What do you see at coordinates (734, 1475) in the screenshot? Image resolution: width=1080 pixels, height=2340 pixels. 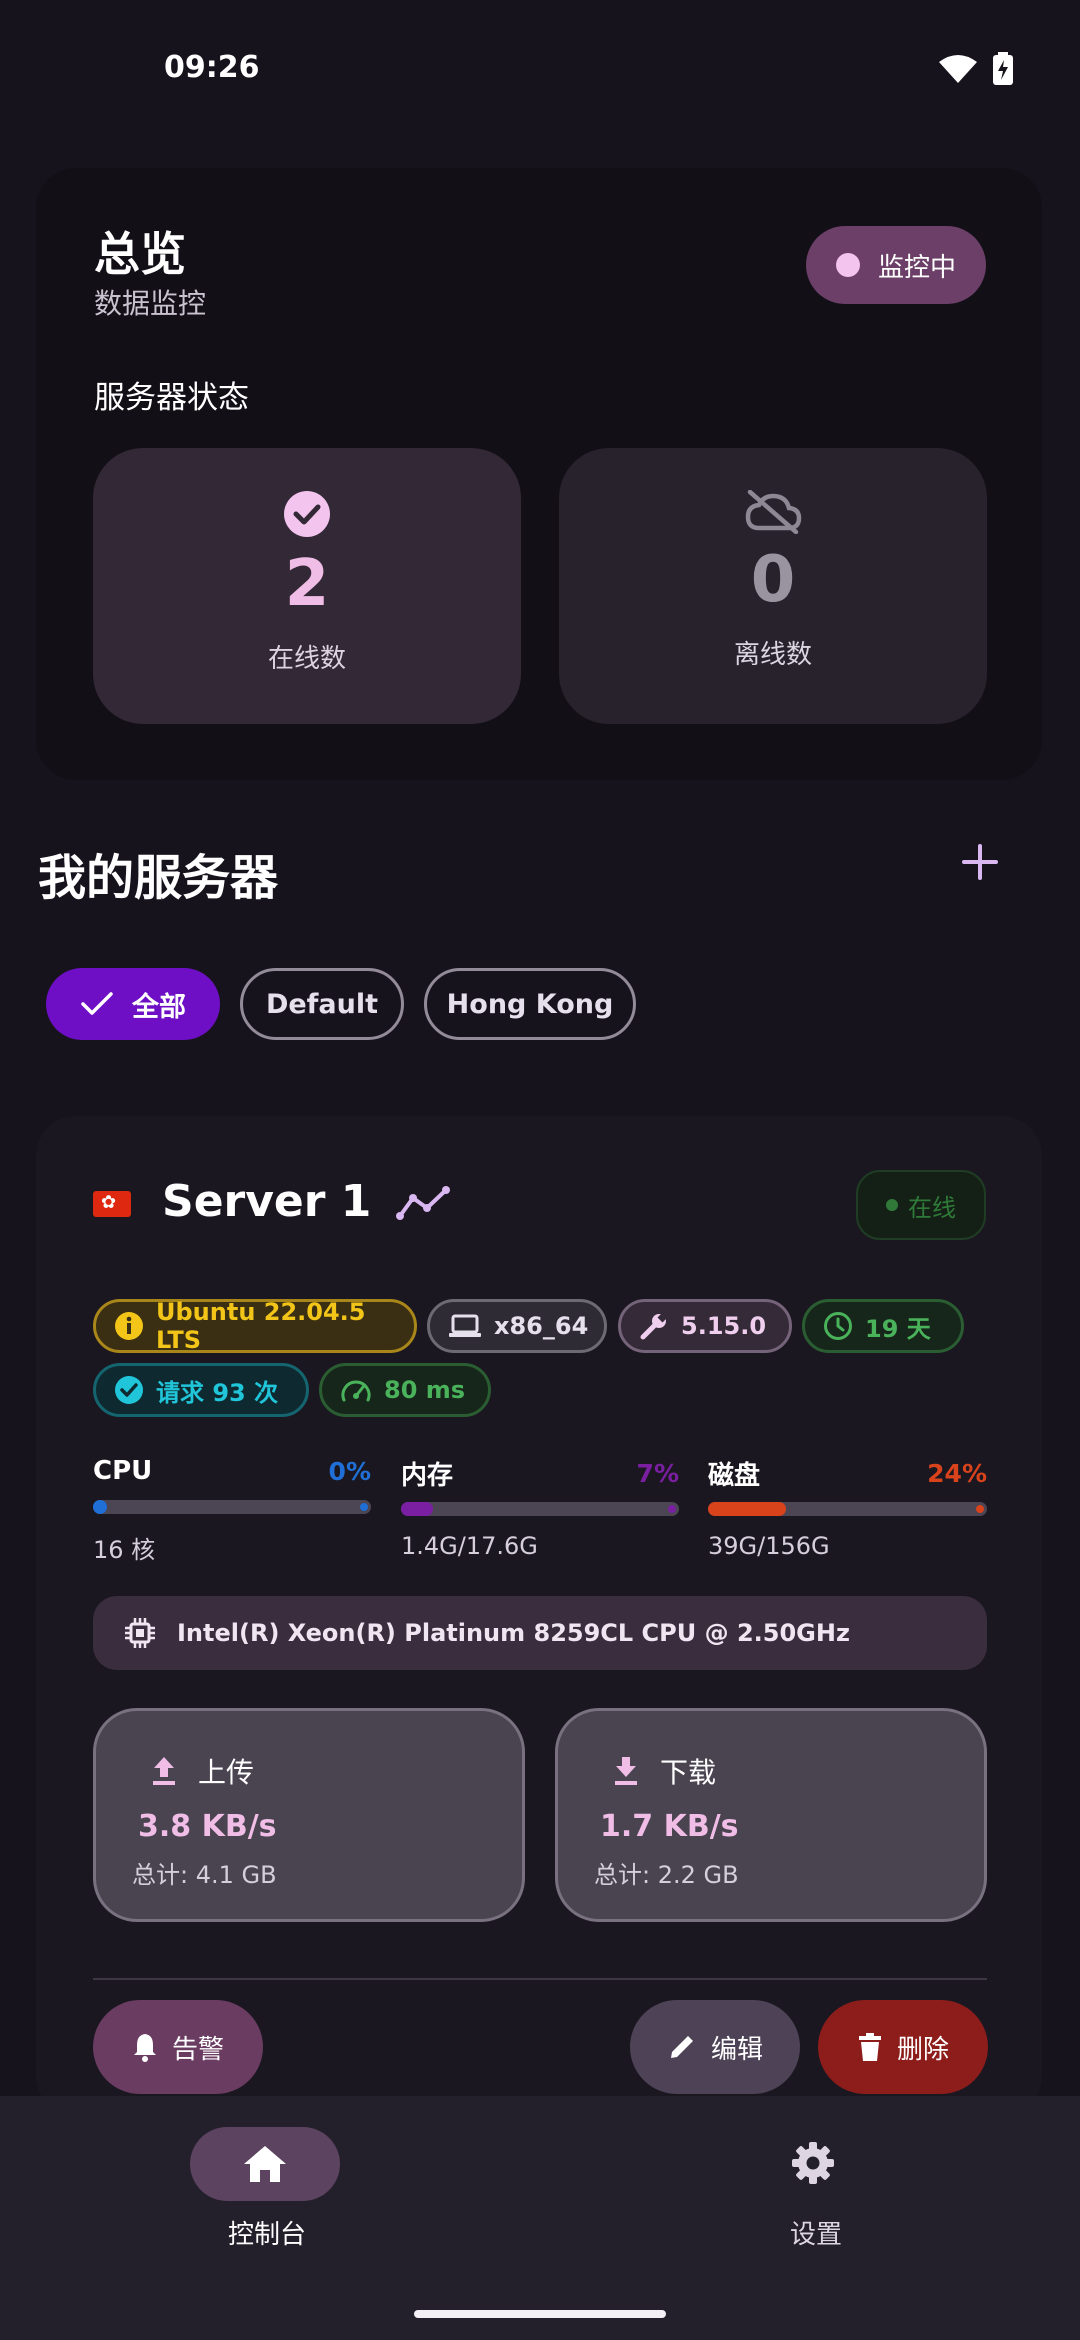 I see `disk-meter-name: 磁盘` at bounding box center [734, 1475].